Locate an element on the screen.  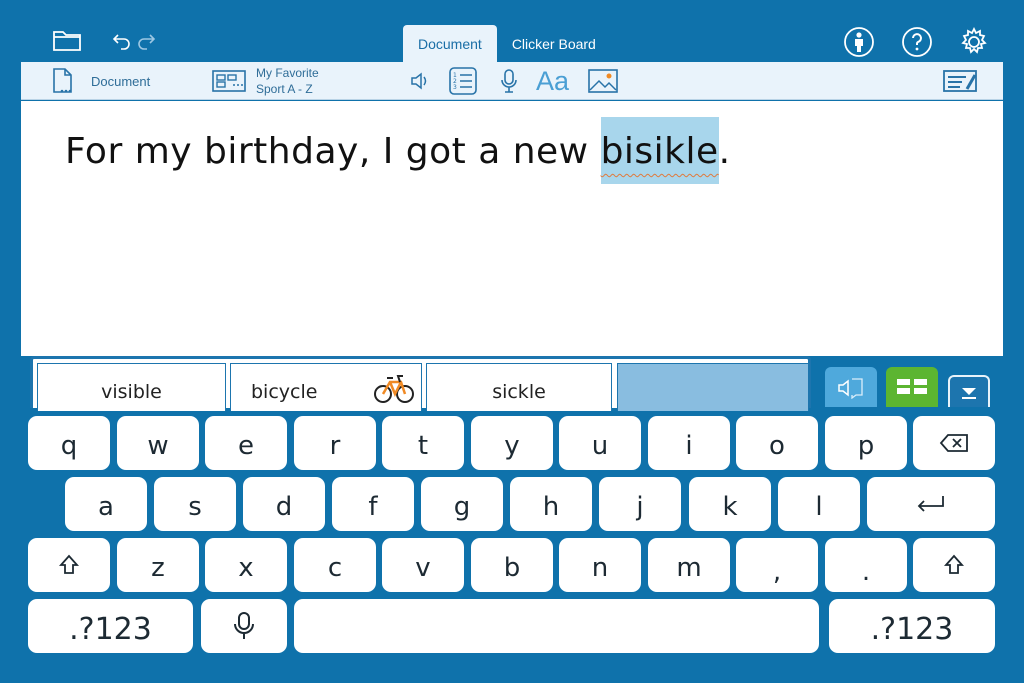
key-z: z is located at coordinates (158, 565).